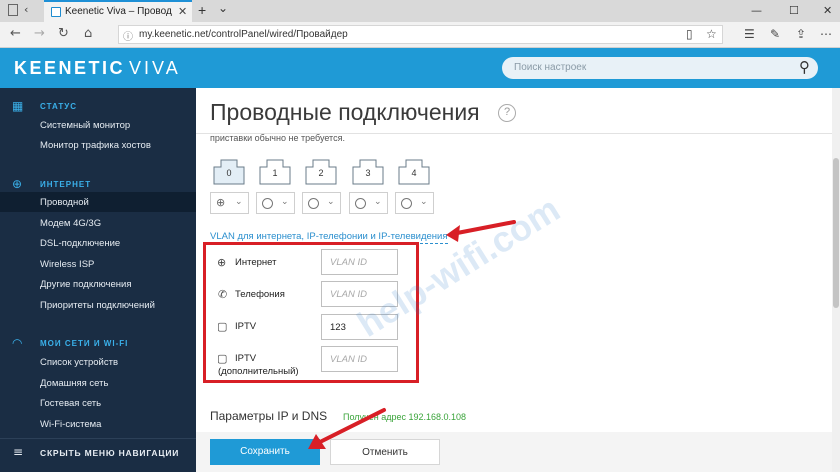 The image size is (840, 472). What do you see at coordinates (246, 358) in the screenshot?
I see `vlan-iptv-extra-label: IPTV` at bounding box center [246, 358].